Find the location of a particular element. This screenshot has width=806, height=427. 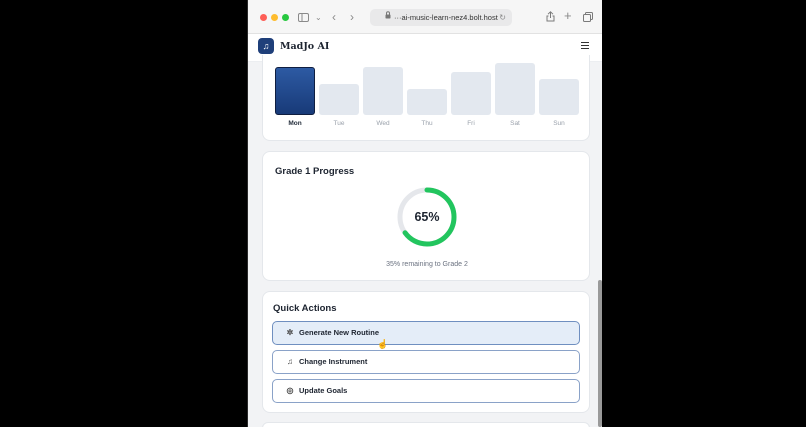

day-label-sun: Sun is located at coordinates (559, 123).